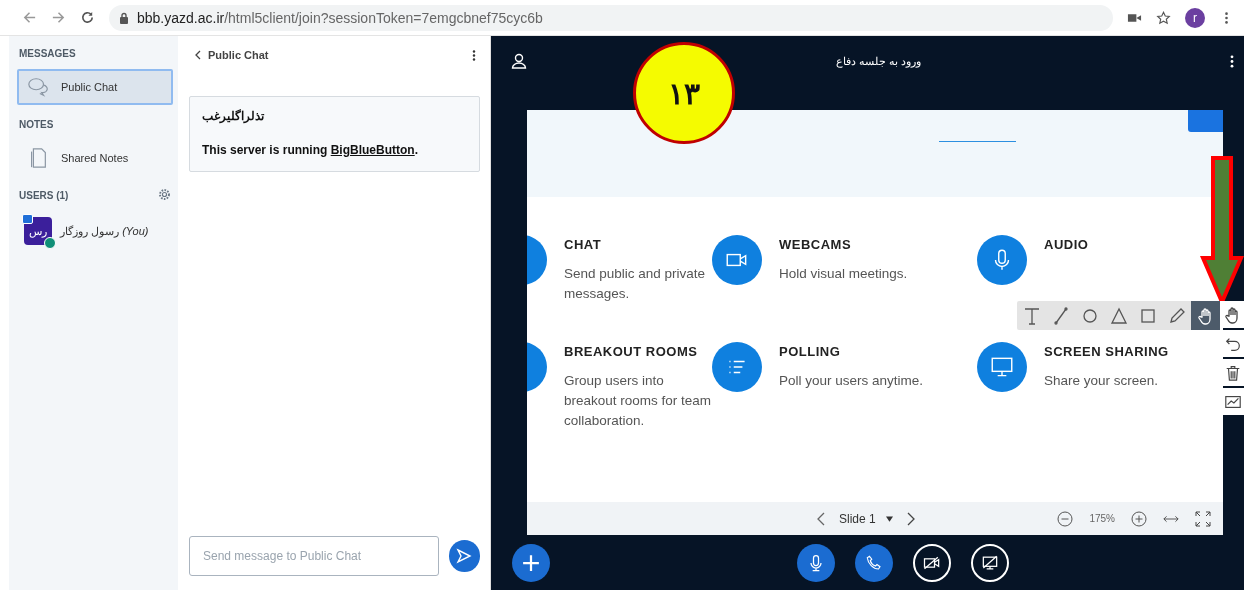 The width and height of the screenshot is (1244, 590). Describe the element at coordinates (990, 562) in the screenshot. I see `screenshare-off-button` at that location.